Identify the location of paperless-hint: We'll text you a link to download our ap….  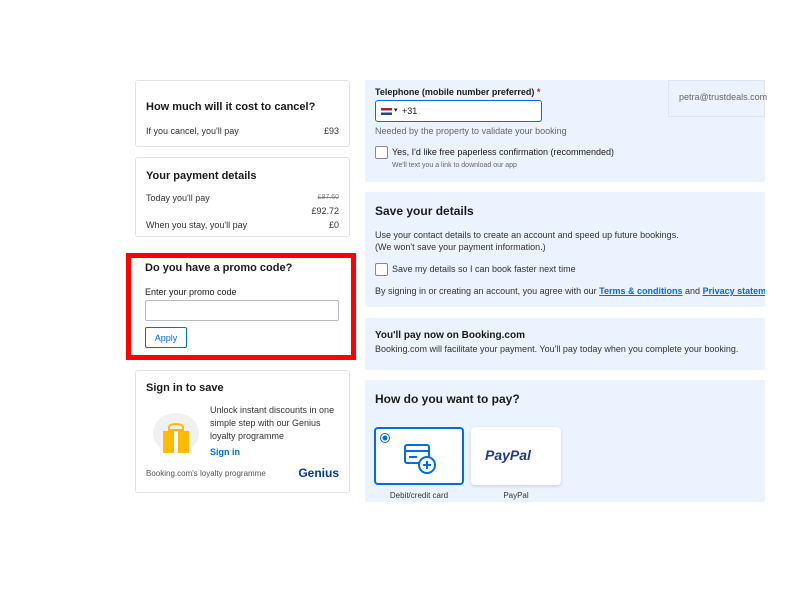
(454, 165).